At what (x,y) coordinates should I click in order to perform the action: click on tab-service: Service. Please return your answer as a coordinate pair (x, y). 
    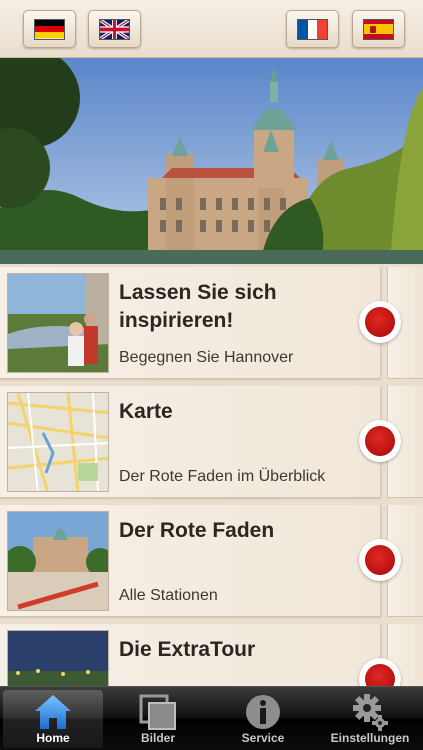
    Looking at the image, I should click on (263, 719).